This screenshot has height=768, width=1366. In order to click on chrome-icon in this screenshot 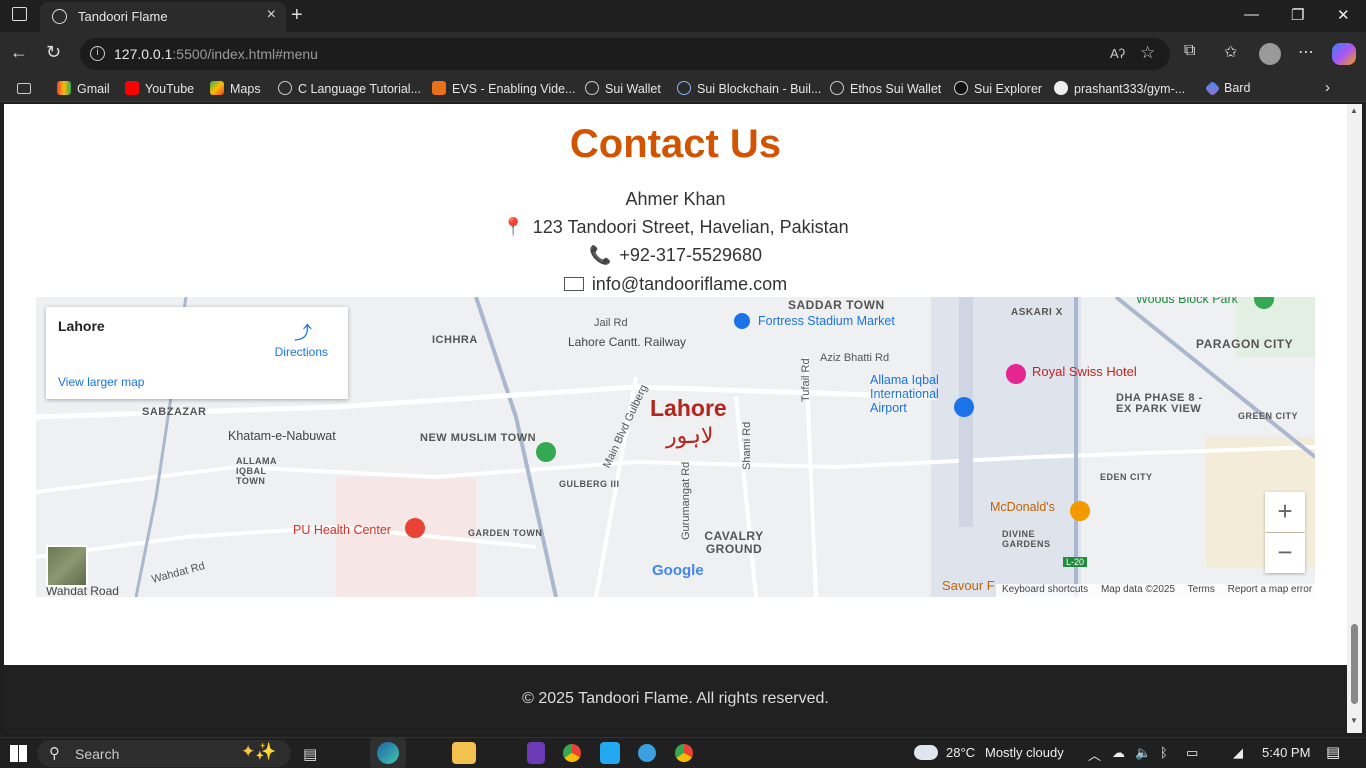, I will do `click(572, 753)`.